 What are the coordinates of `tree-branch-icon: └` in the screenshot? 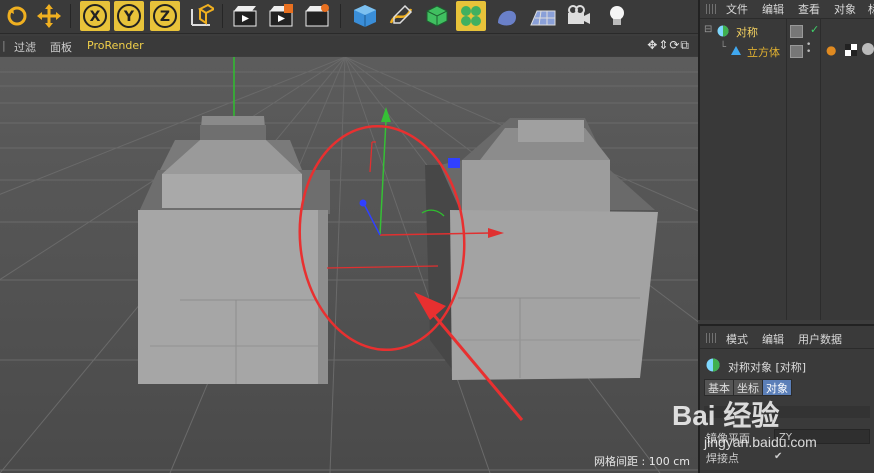 It's located at (723, 47).